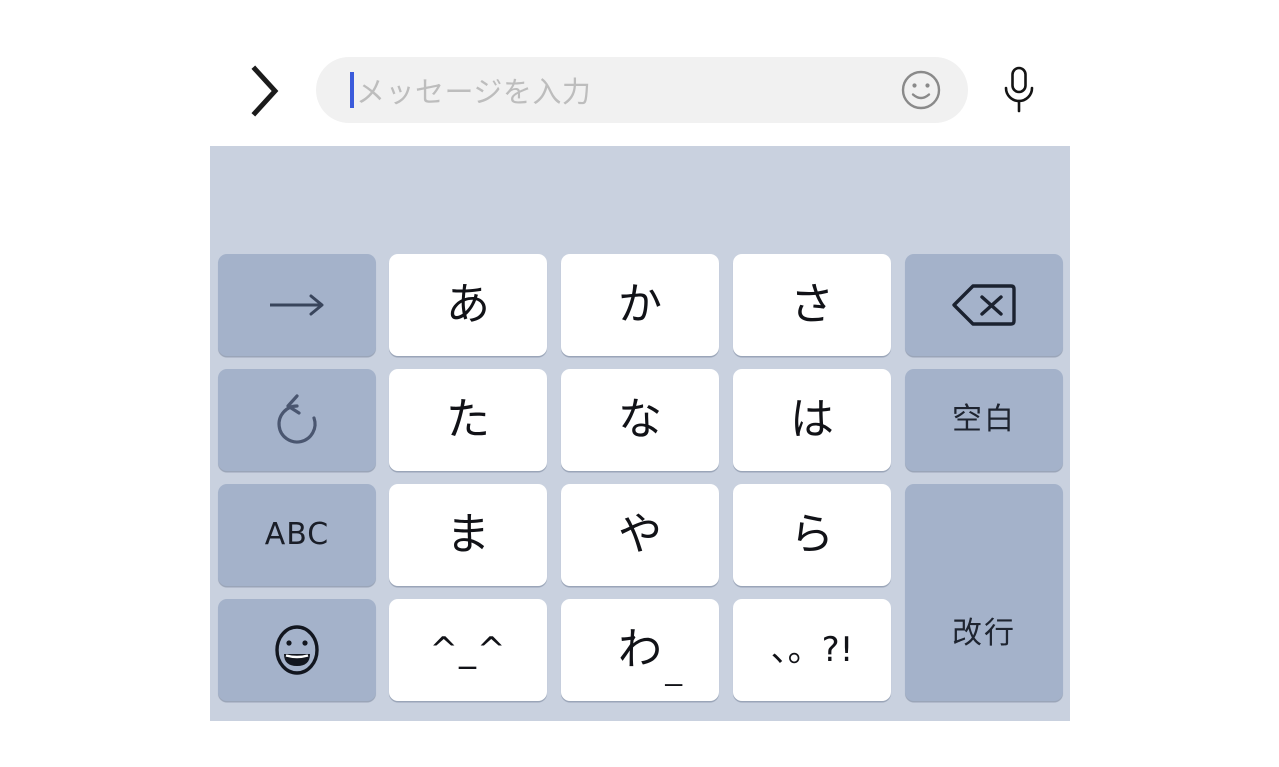  Describe the element at coordinates (984, 633) in the screenshot. I see `key-label: 改行` at that location.